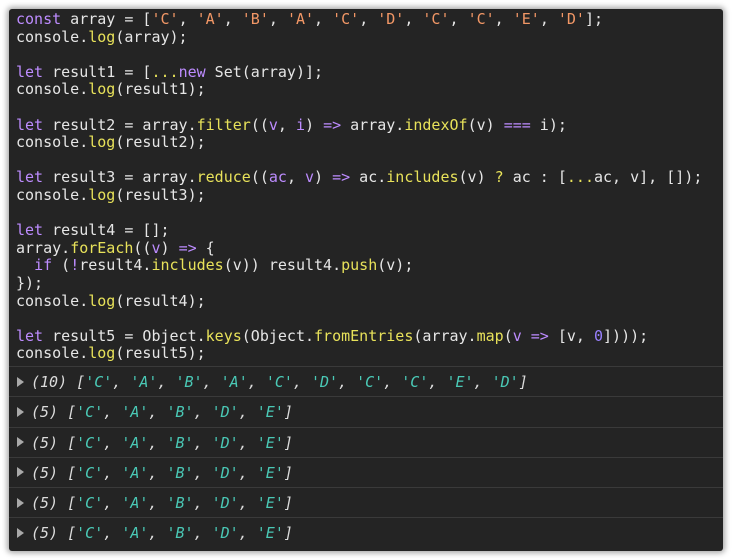 This screenshot has height=560, width=732. I want to click on code-token-plain: array = [, so click(106, 19).